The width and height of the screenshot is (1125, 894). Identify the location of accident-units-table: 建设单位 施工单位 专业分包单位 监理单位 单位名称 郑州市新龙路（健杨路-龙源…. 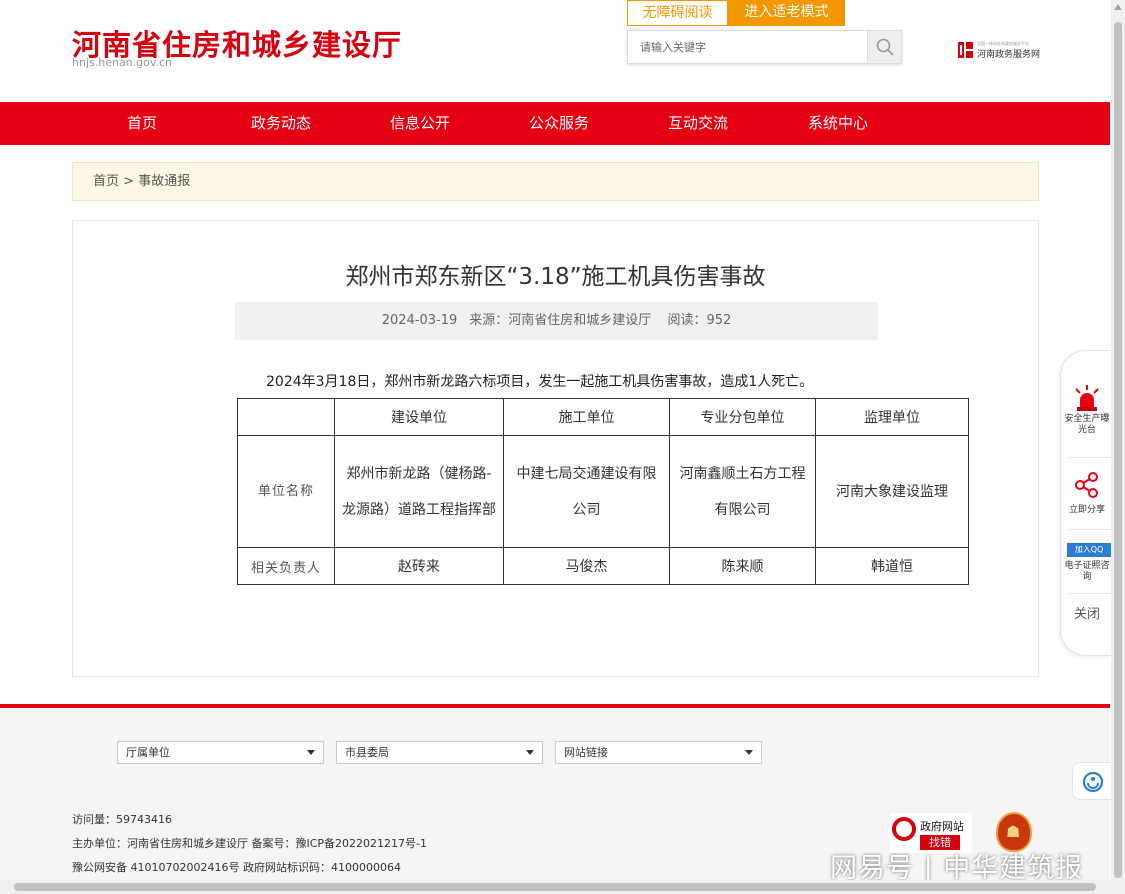
(603, 491).